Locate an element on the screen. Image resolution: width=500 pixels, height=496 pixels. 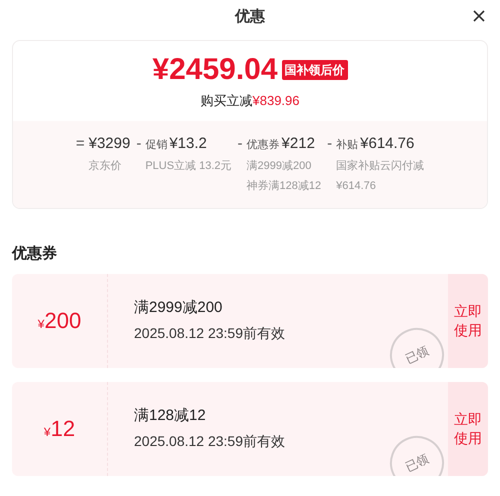
coupon-amount: 12 is located at coordinates (63, 429).